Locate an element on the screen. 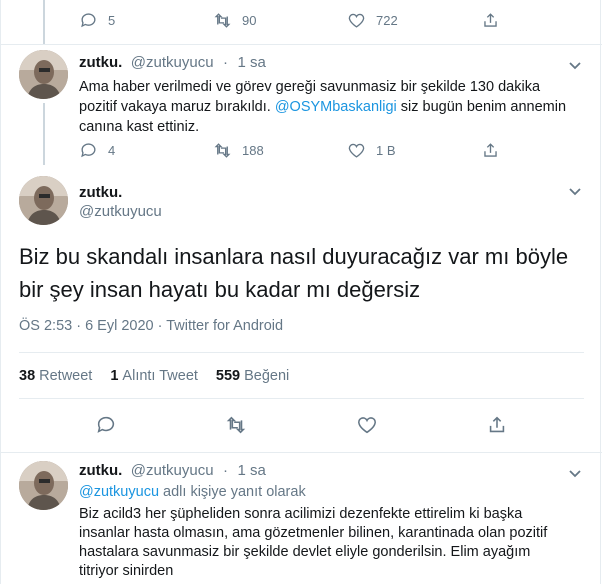 The width and height of the screenshot is (602, 584). like-button is located at coordinates (367, 427).